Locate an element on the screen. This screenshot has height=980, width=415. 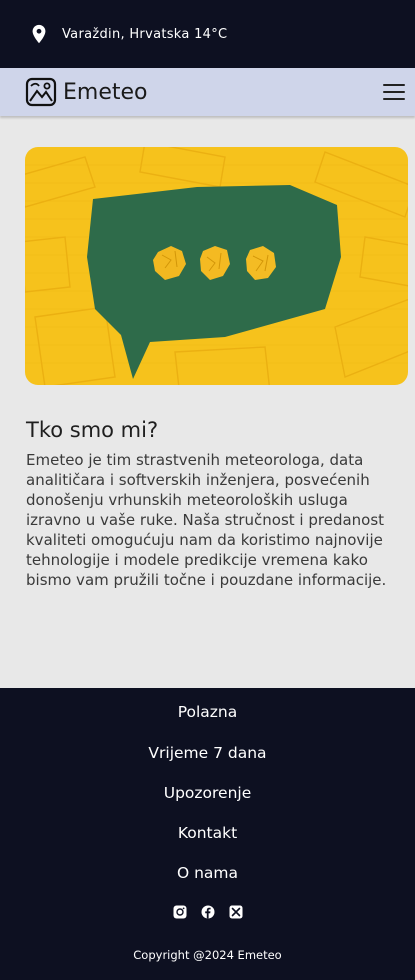
location-bar: Varaždin, Hrvatska 14°C is located at coordinates (207, 34).